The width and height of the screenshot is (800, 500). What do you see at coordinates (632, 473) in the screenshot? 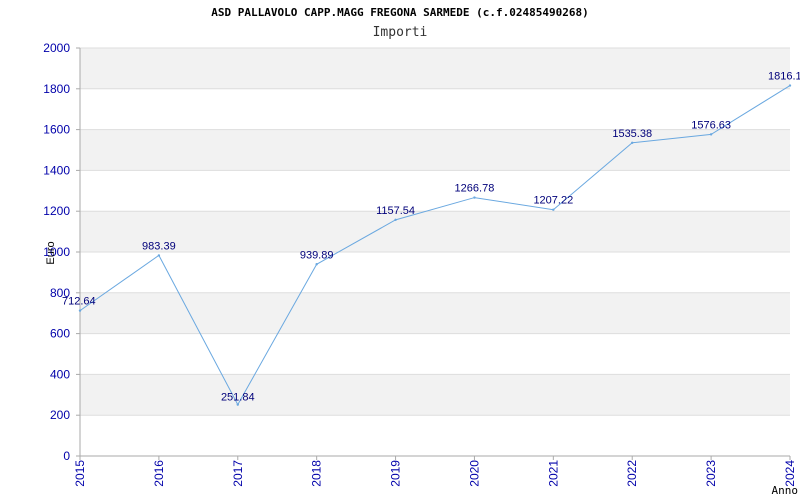
I see `x-tick-label: 2022` at bounding box center [632, 473].